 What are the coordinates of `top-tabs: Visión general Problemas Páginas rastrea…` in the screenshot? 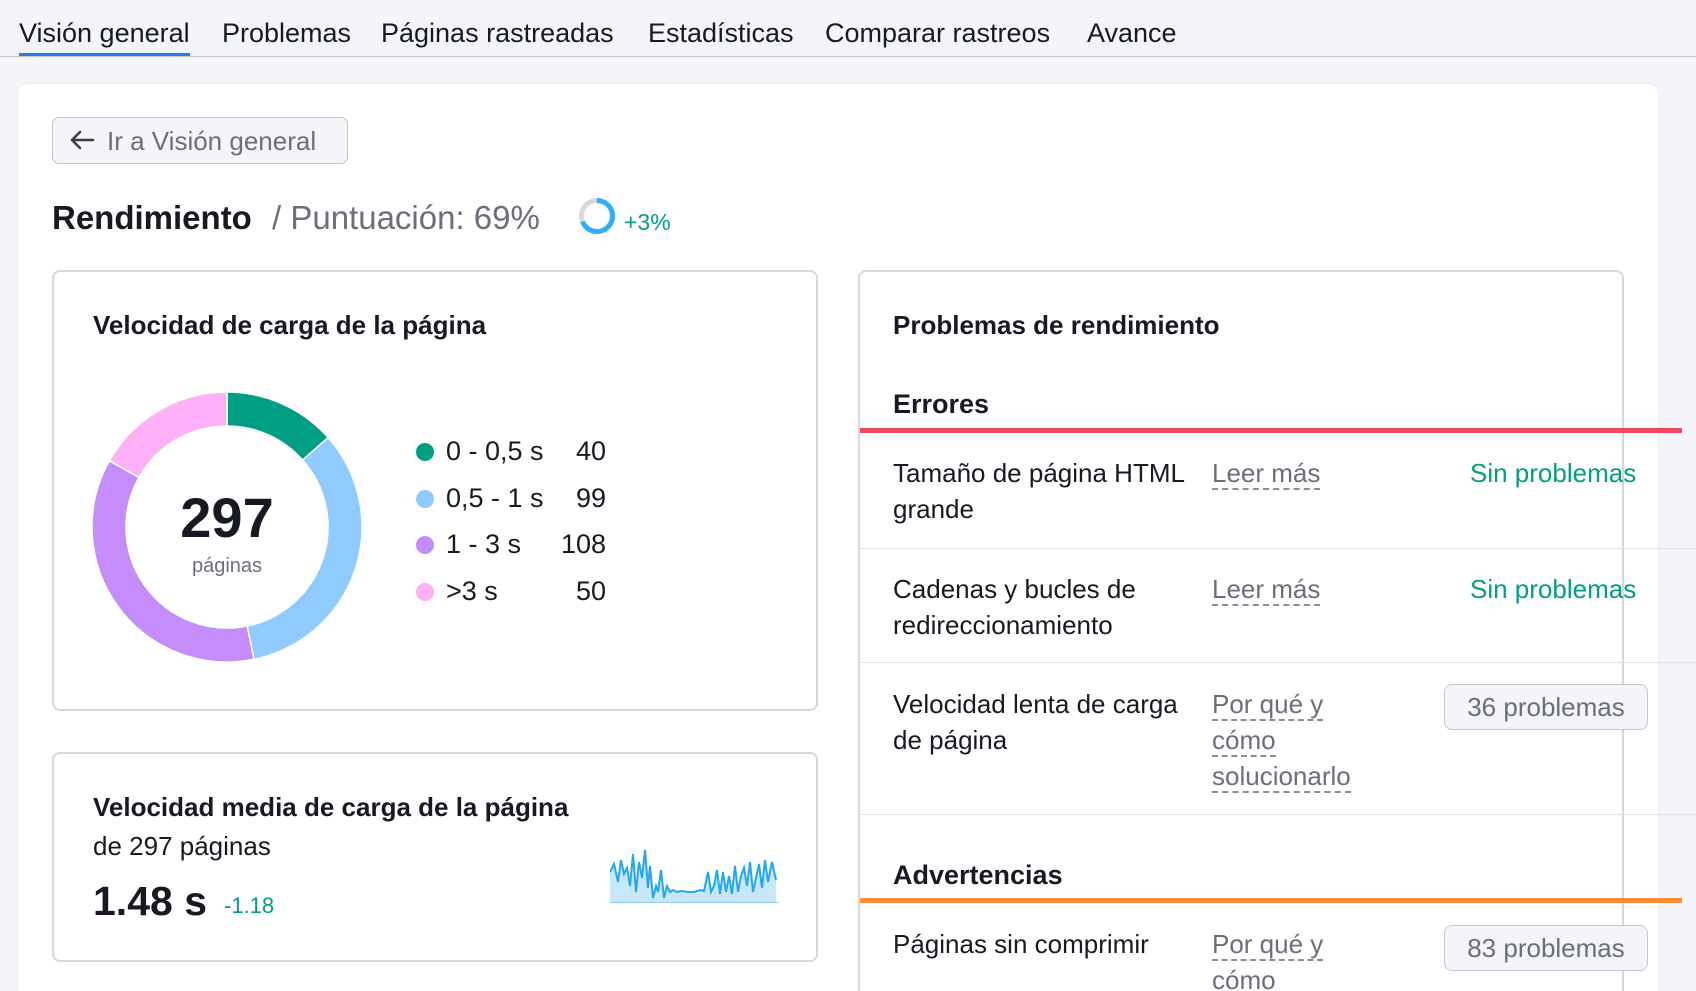 It's located at (848, 28).